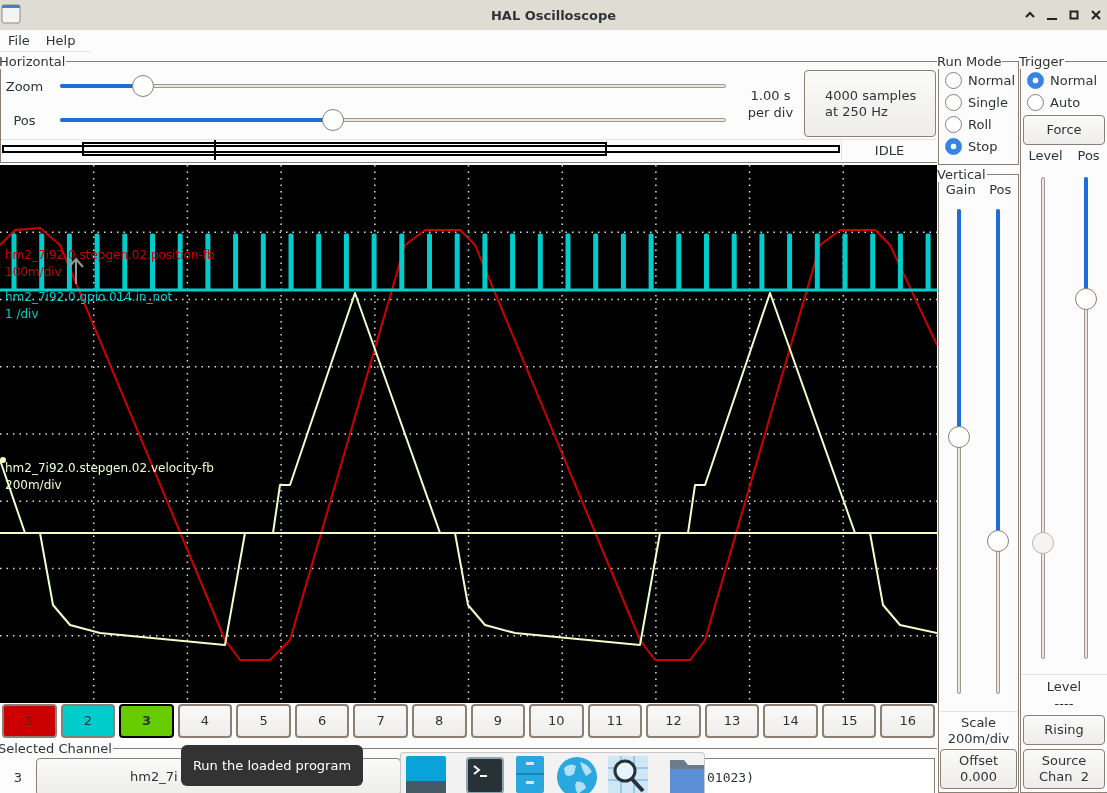 The image size is (1107, 793). What do you see at coordinates (978, 722) in the screenshot?
I see `scale-text: Scale` at bounding box center [978, 722].